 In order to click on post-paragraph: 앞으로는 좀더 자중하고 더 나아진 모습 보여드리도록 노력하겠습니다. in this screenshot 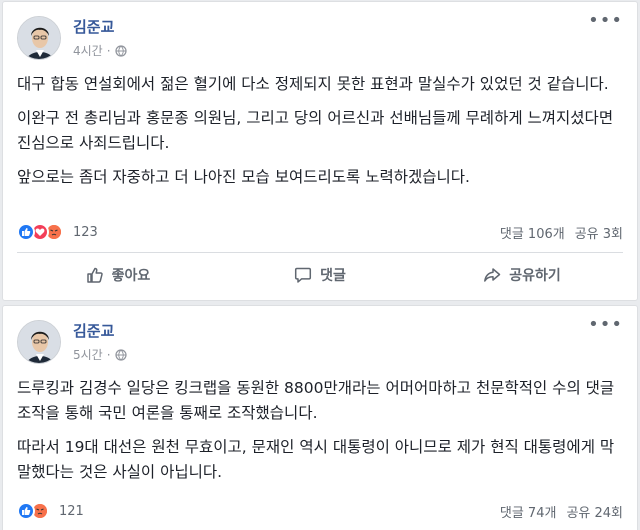, I will do `click(243, 177)`.